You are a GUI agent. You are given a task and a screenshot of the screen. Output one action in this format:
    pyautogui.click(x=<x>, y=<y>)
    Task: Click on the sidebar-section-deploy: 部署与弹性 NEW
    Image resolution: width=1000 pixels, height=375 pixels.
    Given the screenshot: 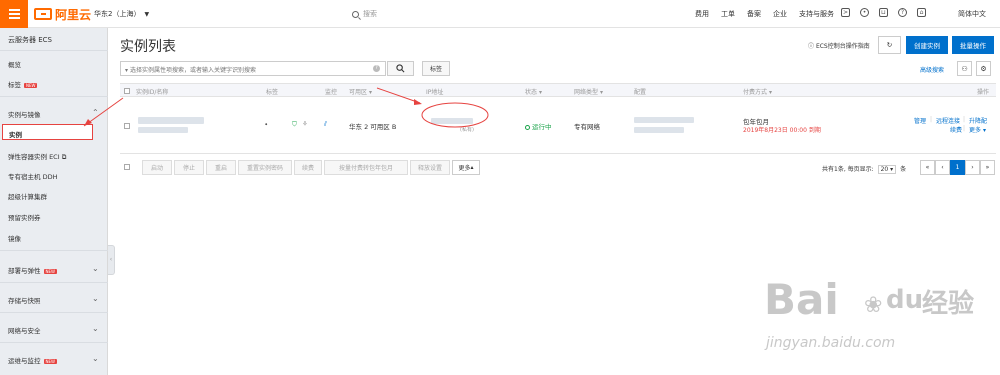 What is the action you would take?
    pyautogui.click(x=32, y=270)
    